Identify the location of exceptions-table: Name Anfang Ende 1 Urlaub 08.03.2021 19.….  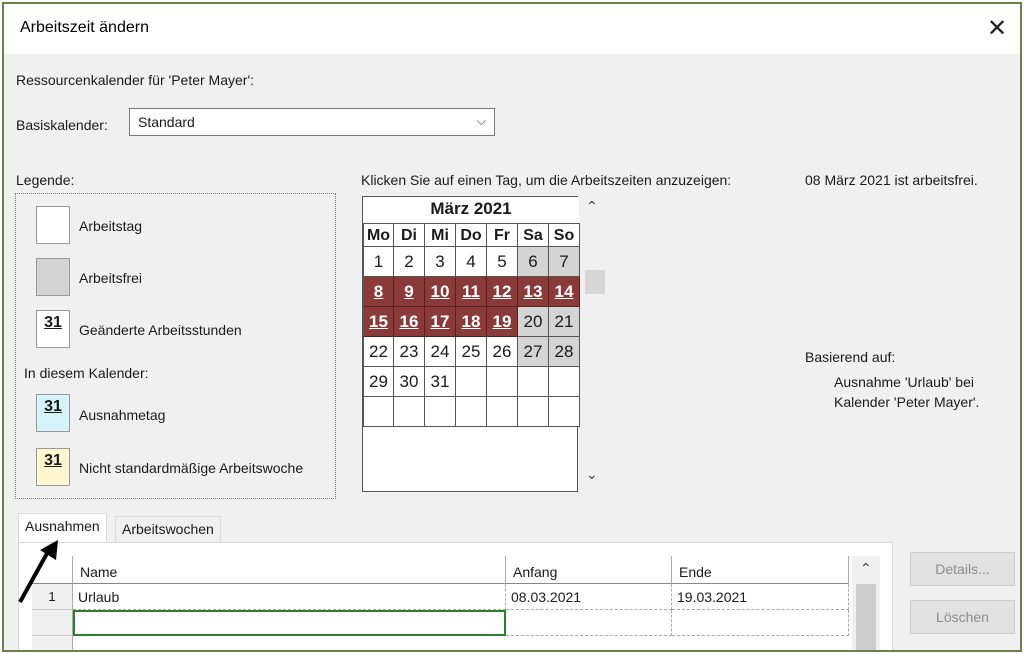
(442, 603).